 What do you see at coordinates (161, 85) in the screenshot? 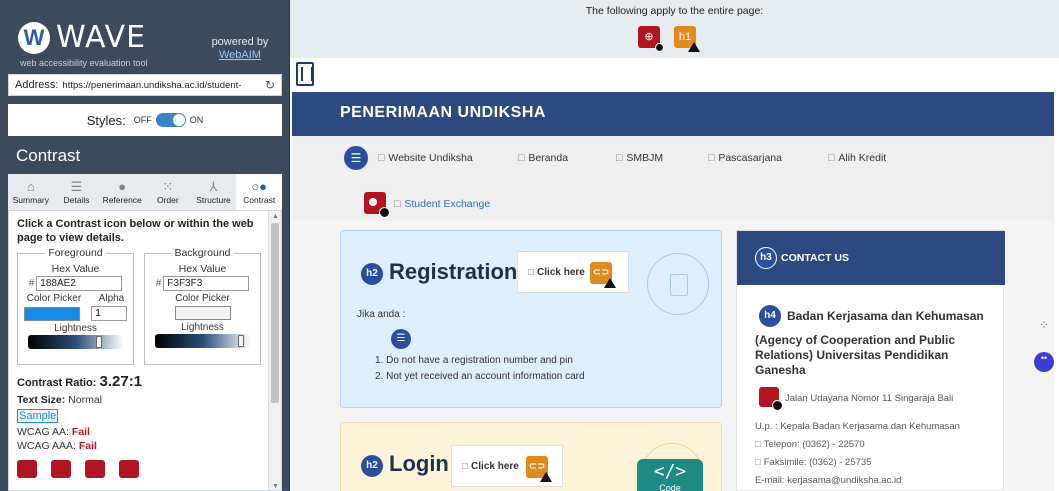
I see `address-input` at bounding box center [161, 85].